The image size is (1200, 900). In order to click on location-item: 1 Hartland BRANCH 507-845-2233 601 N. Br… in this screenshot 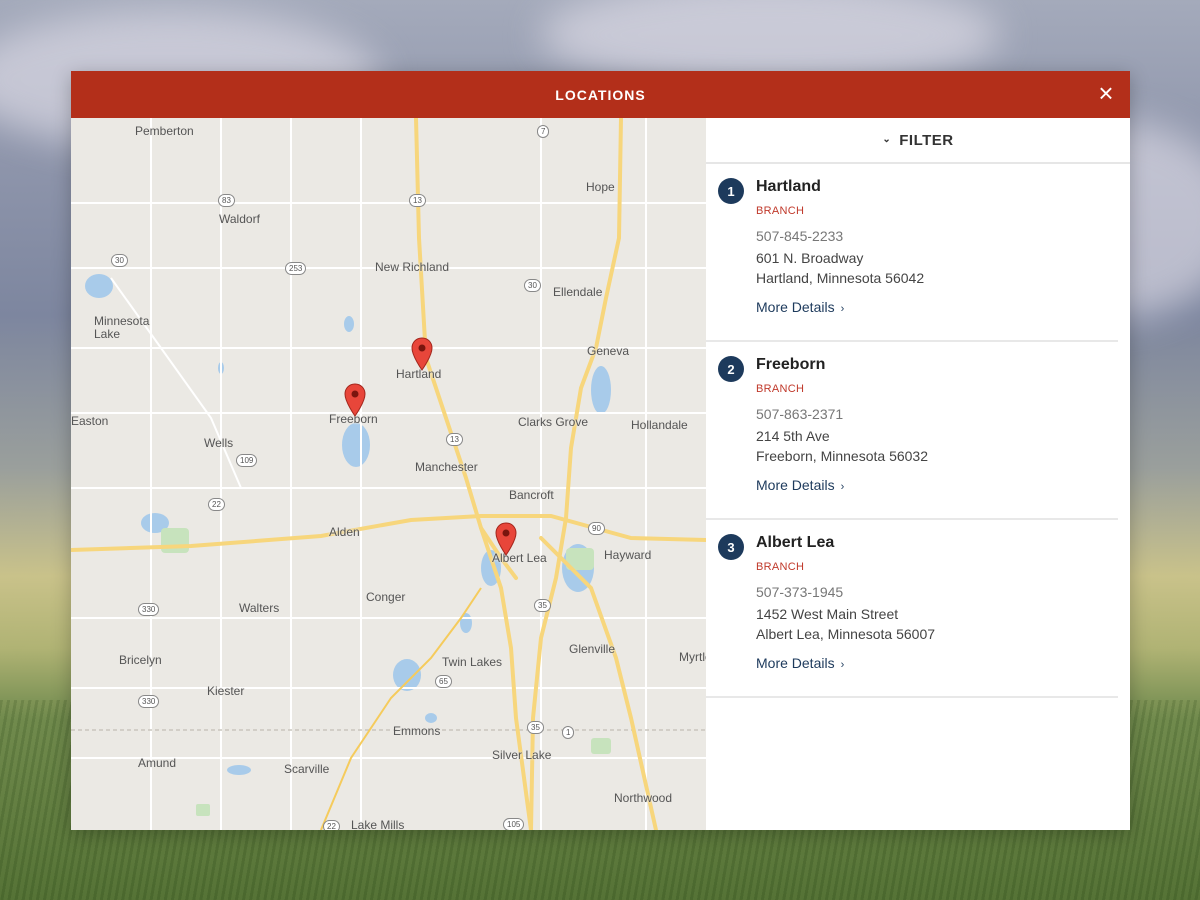, I will do `click(912, 253)`.